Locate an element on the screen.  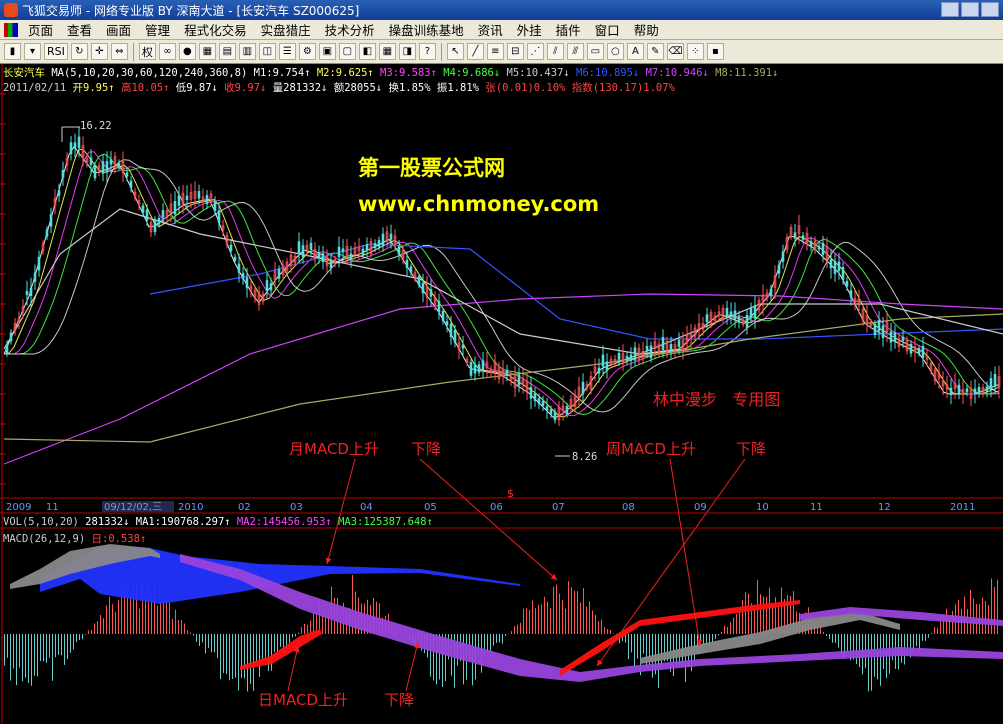
record-icon: ● is located at coordinates (187, 51).